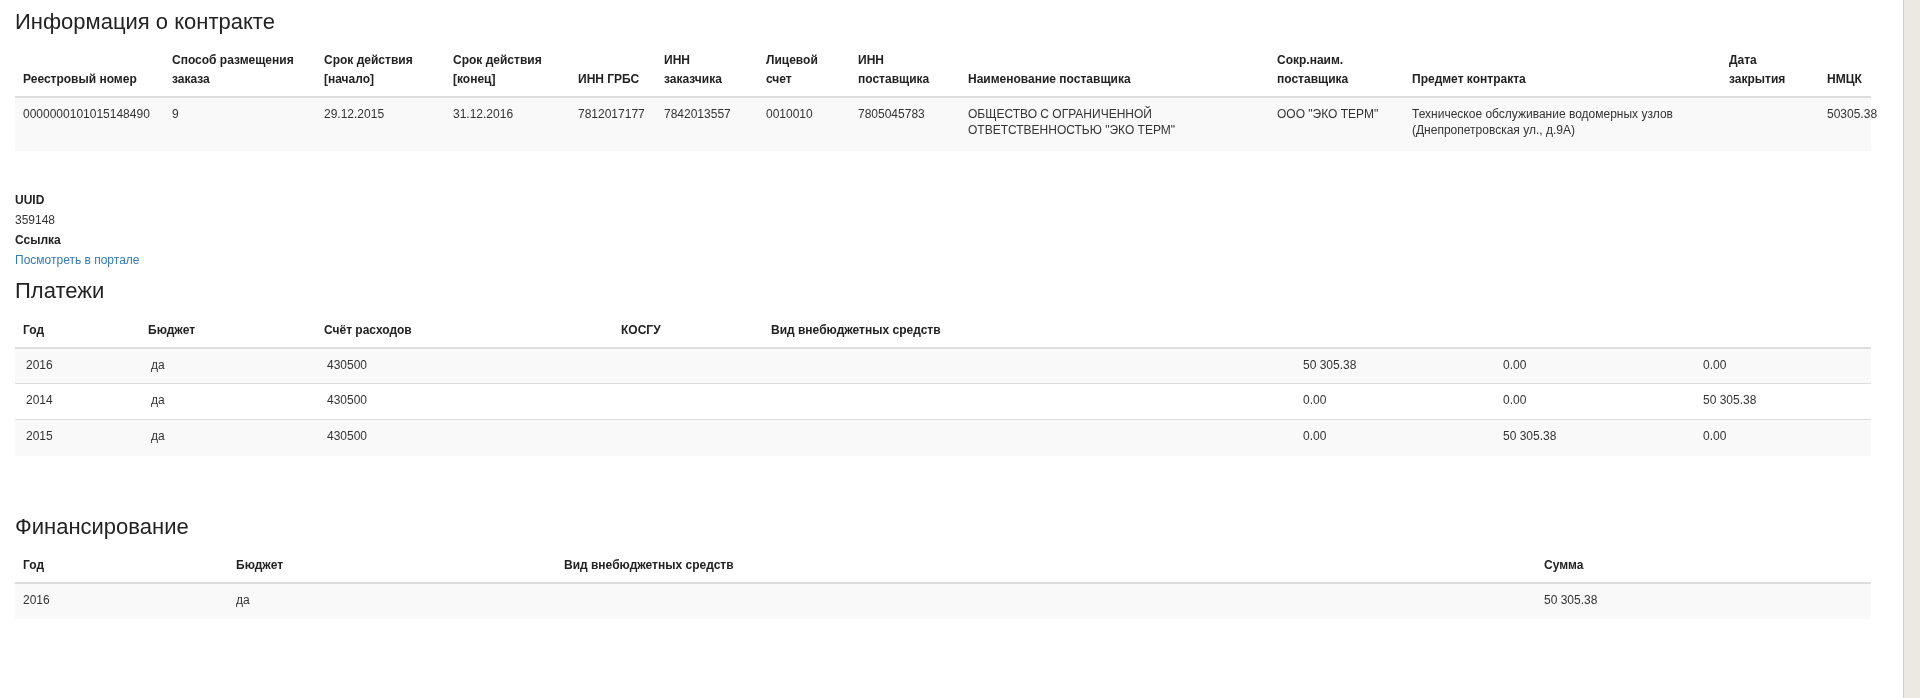  I want to click on table-cell: 7842013557, so click(697, 114).